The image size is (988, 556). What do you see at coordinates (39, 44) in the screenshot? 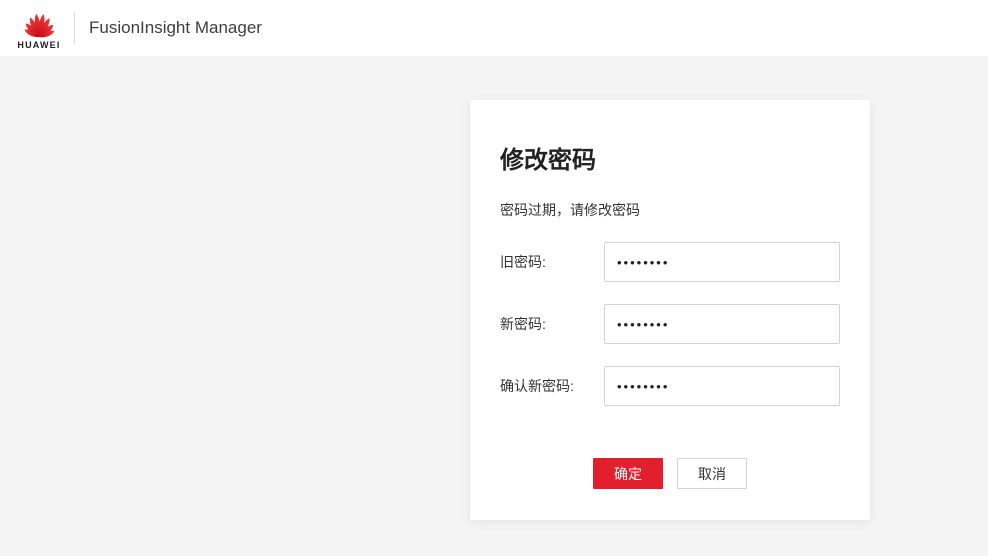
I see `brand-text: HUAWEI` at bounding box center [39, 44].